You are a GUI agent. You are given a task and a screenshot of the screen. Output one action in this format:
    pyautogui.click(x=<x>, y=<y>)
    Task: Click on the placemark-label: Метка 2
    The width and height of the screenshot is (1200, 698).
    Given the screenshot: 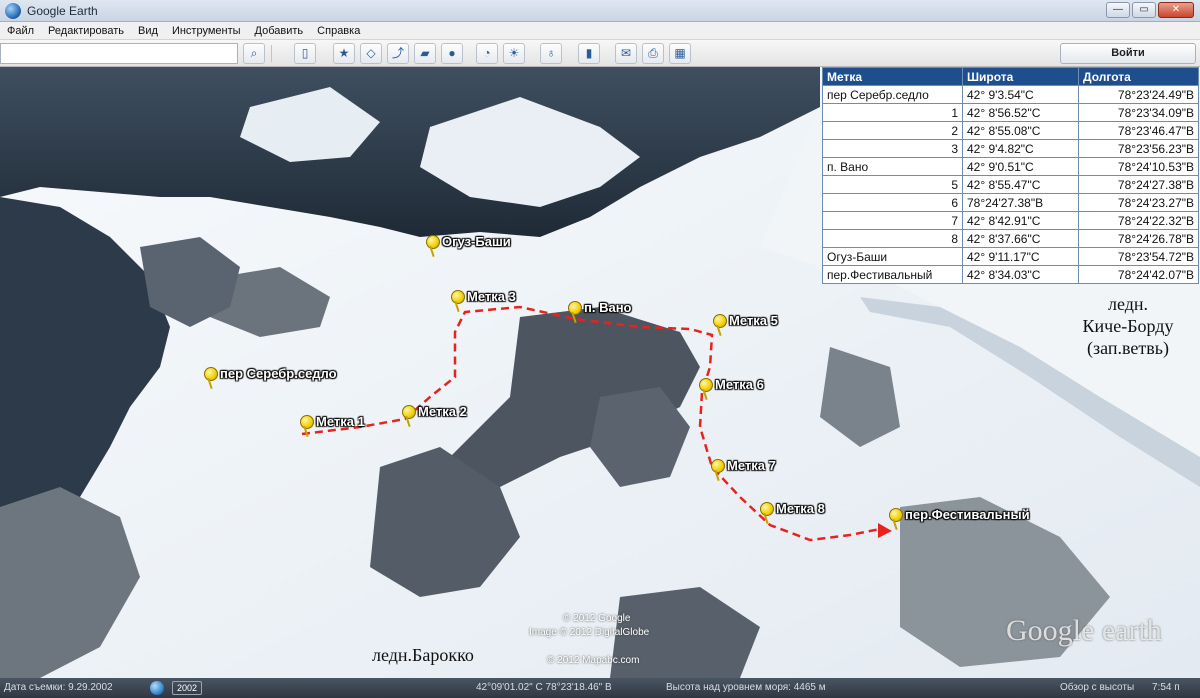 What is the action you would take?
    pyautogui.click(x=442, y=411)
    